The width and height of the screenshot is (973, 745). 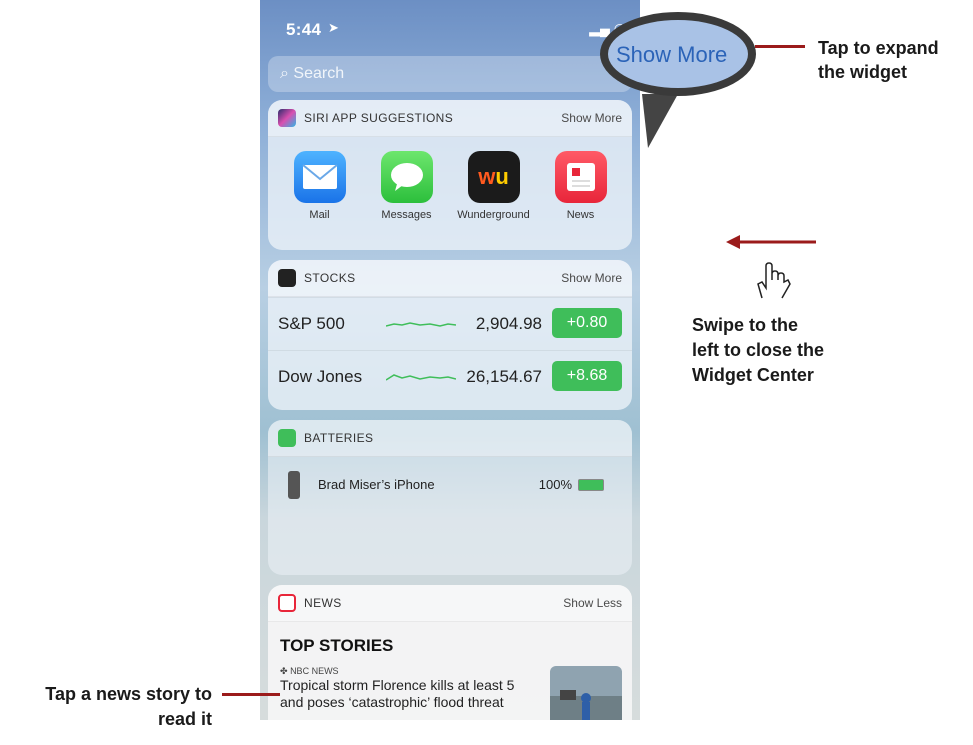 What do you see at coordinates (753, 375) in the screenshot?
I see `annotation-line: Widget Center` at bounding box center [753, 375].